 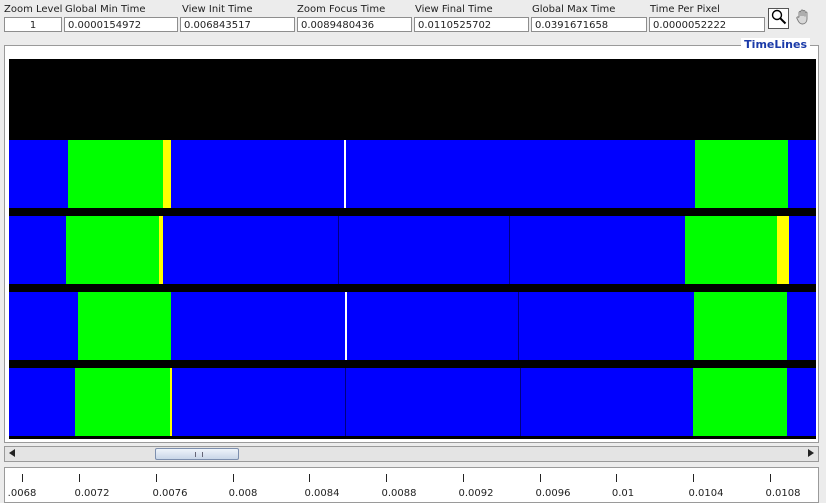 I want to click on scroll-left-button, so click(x=12, y=454).